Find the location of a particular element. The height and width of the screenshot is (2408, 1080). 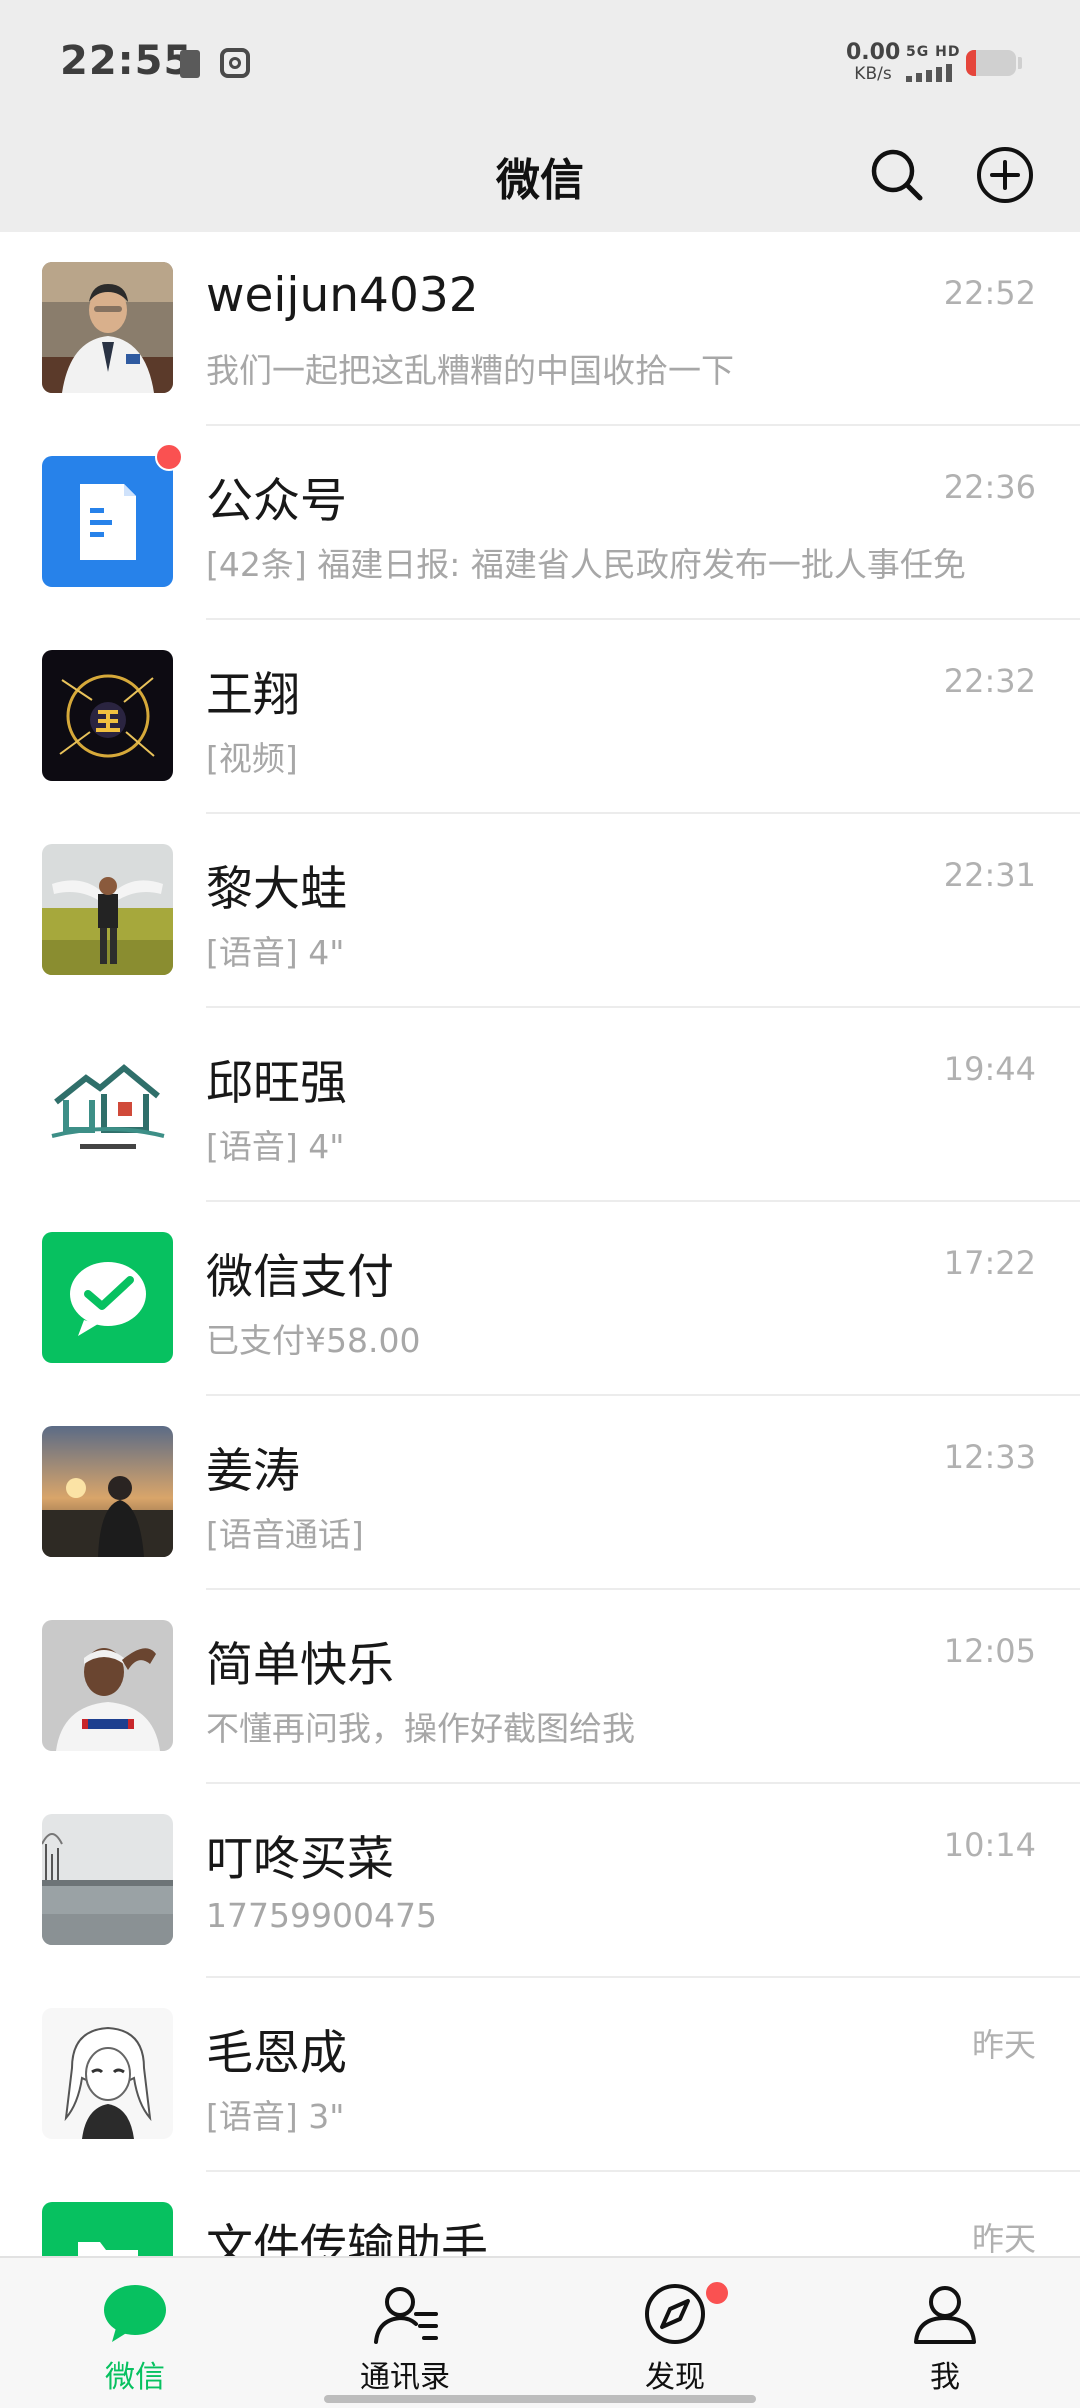

chat-time: 22:52 is located at coordinates (989, 293).